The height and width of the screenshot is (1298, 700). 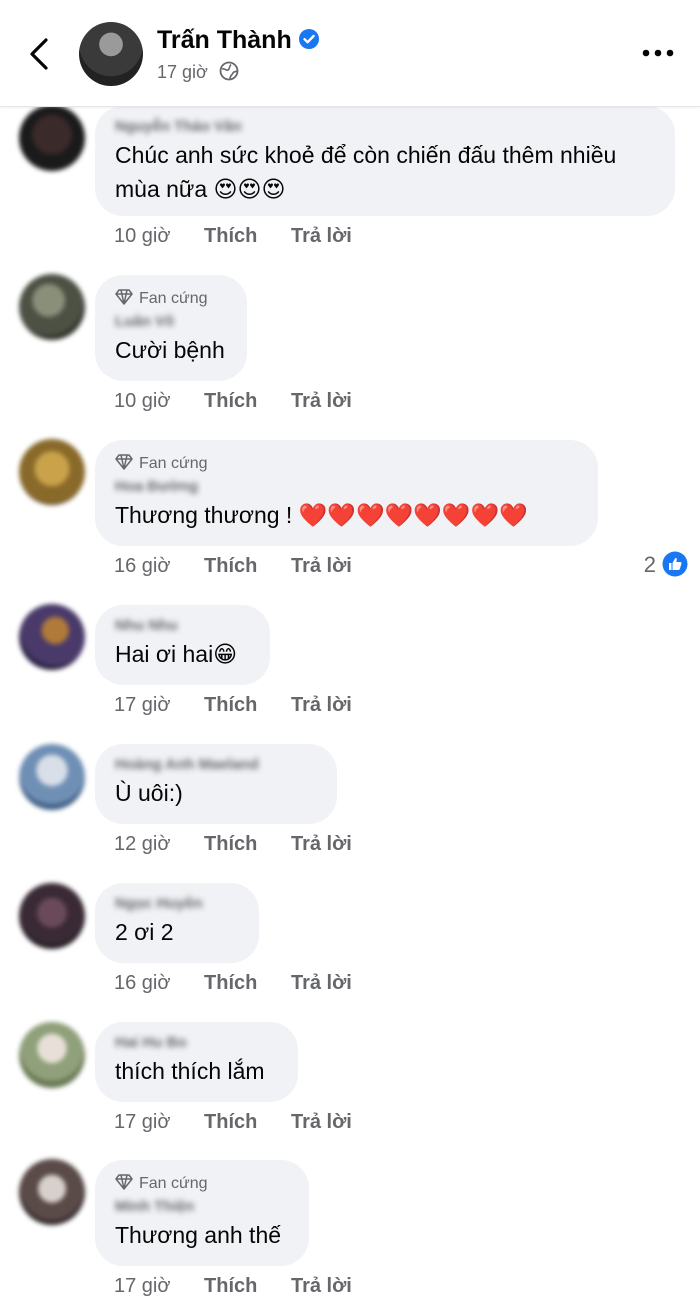 What do you see at coordinates (142, 844) in the screenshot?
I see `comment-time: 12 giờ` at bounding box center [142, 844].